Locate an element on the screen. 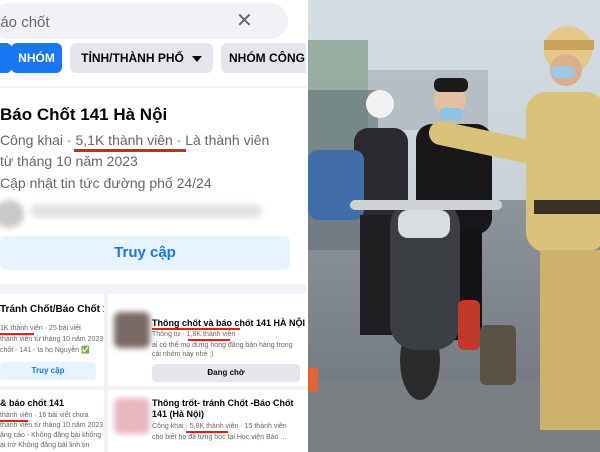 This screenshot has height=452, width=600. result-line: ăng cáo - Không đăng bài không is located at coordinates (51, 435).